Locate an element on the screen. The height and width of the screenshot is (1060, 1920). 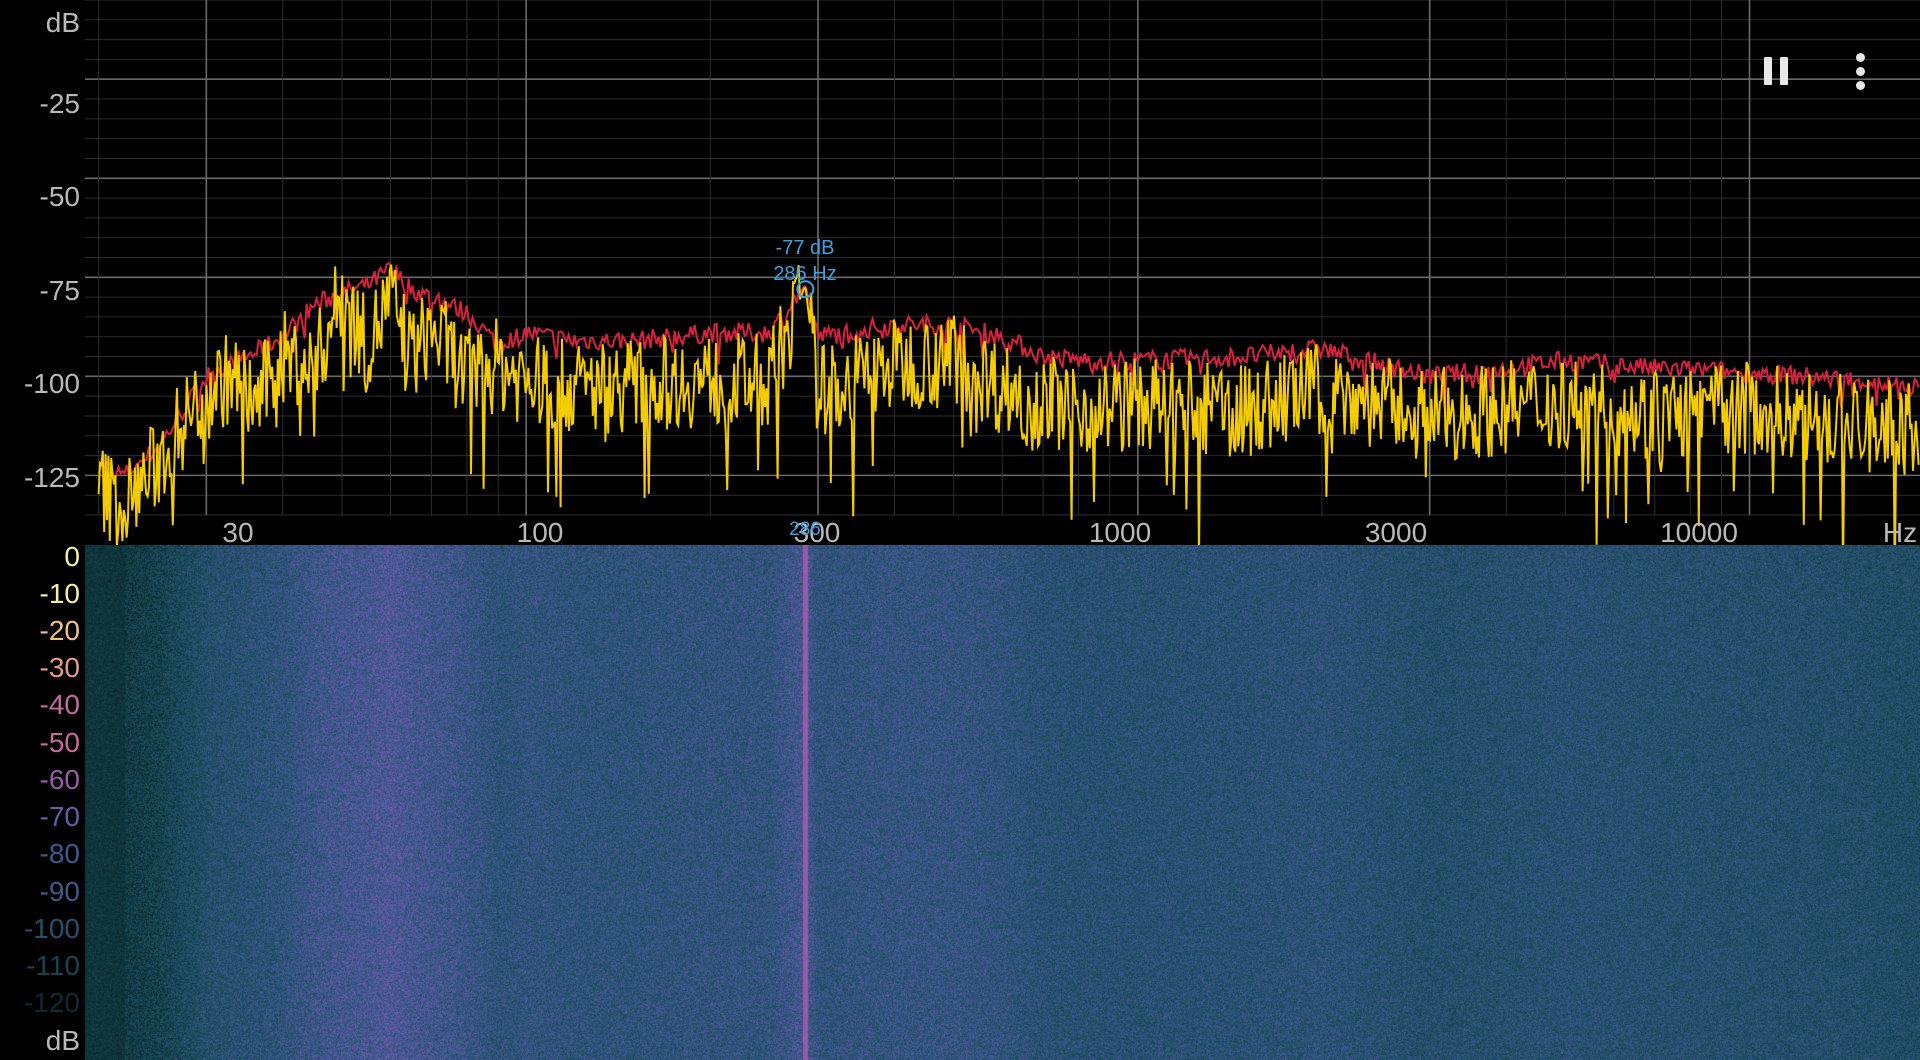
color-scale-label: -100 is located at coordinates (51, 928).